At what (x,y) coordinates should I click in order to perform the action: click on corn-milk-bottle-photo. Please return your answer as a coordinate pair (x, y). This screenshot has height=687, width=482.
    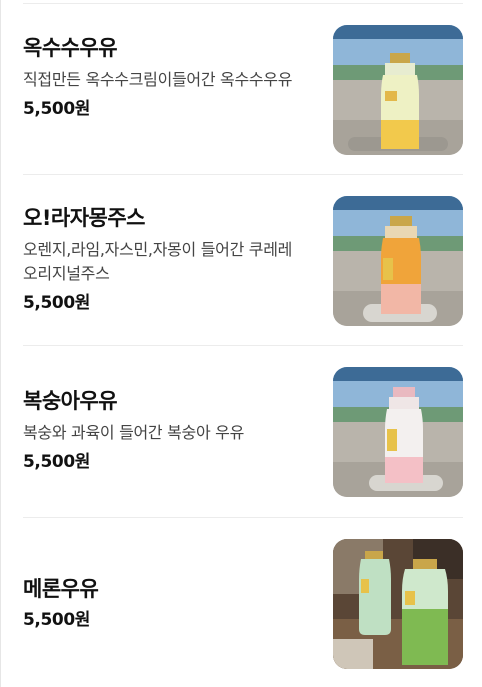
    Looking at the image, I should click on (398, 90).